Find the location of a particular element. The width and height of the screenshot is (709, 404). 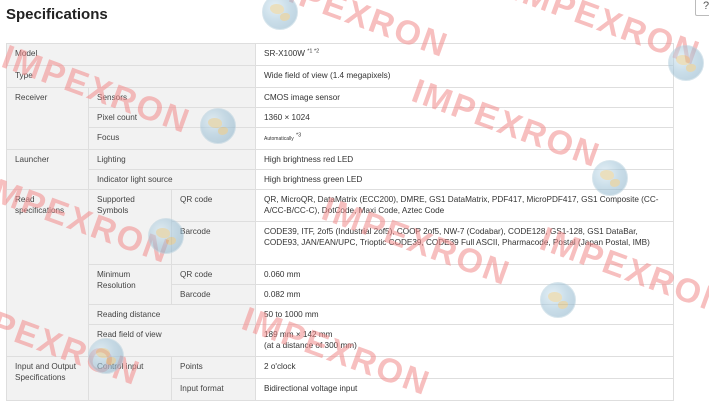

table-row: Minimum Resolution QR code 0.060 mm is located at coordinates (340, 284).